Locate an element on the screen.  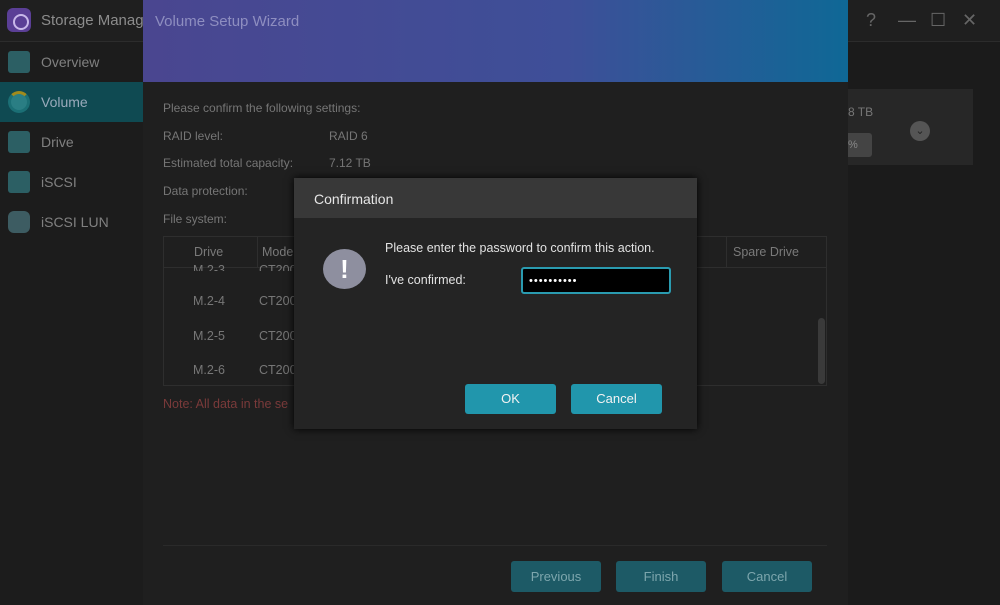
setting-label: Estimated total capacity: is located at coordinates (228, 163).